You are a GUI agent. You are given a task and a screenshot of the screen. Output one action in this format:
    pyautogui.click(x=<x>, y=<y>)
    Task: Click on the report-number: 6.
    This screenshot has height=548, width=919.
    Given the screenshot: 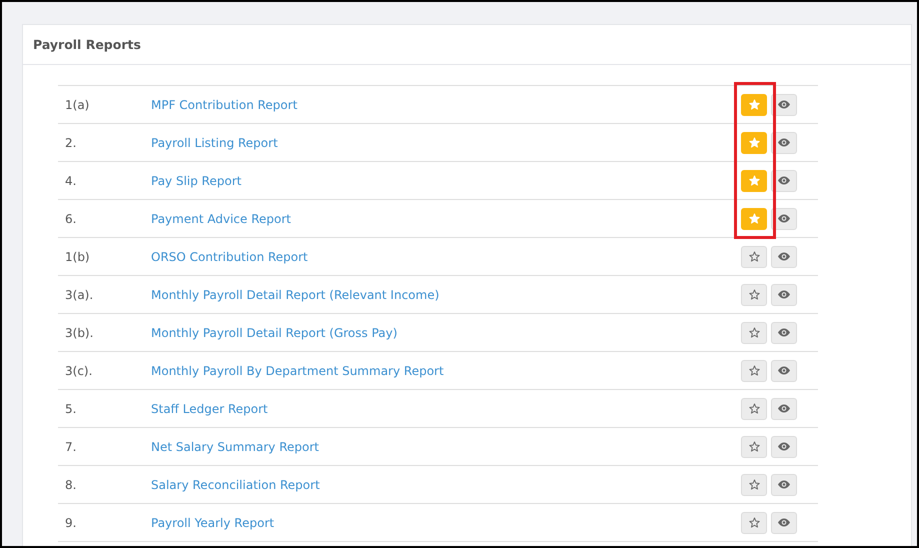 What is the action you would take?
    pyautogui.click(x=71, y=219)
    